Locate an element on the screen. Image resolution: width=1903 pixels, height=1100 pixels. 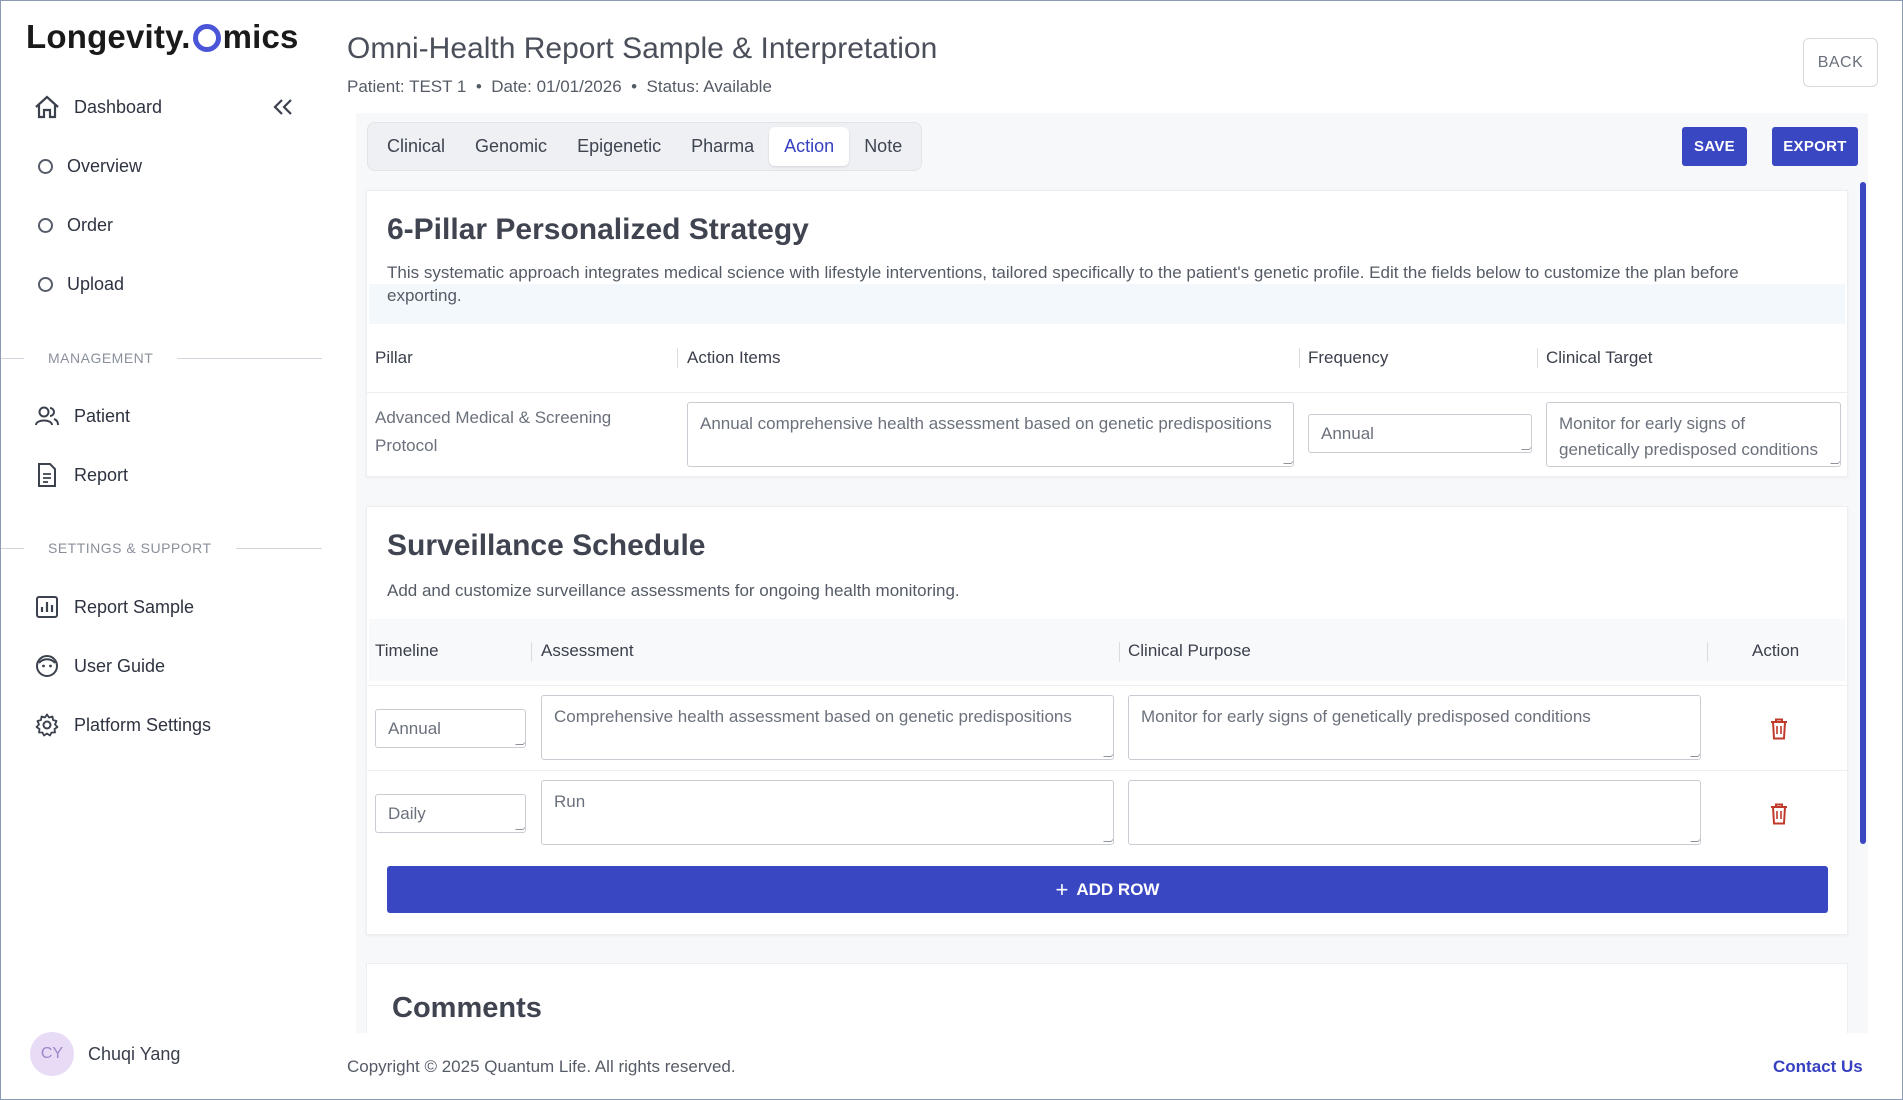
app-logo: Longevity. mics is located at coordinates (162, 37).